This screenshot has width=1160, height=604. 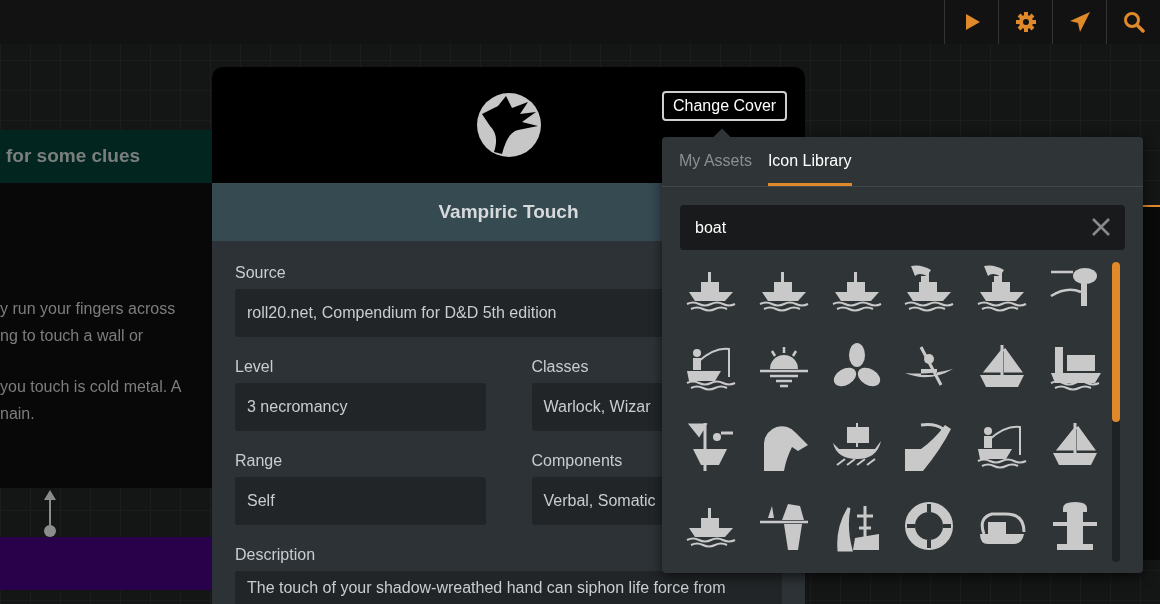 I want to click on note-heading: for some clues, so click(x=106, y=156).